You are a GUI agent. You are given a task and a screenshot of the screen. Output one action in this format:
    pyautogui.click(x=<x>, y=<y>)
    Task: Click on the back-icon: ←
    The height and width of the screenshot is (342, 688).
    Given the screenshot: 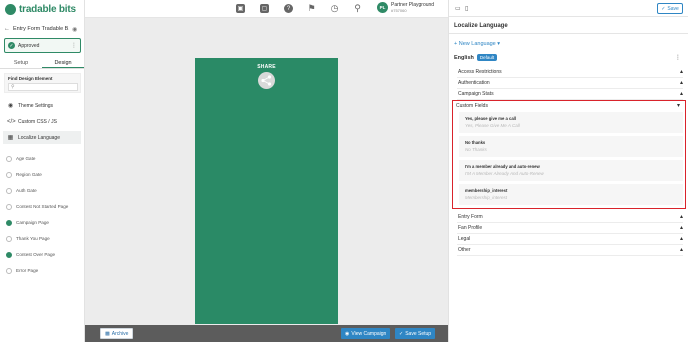 What is the action you would take?
    pyautogui.click(x=7, y=29)
    